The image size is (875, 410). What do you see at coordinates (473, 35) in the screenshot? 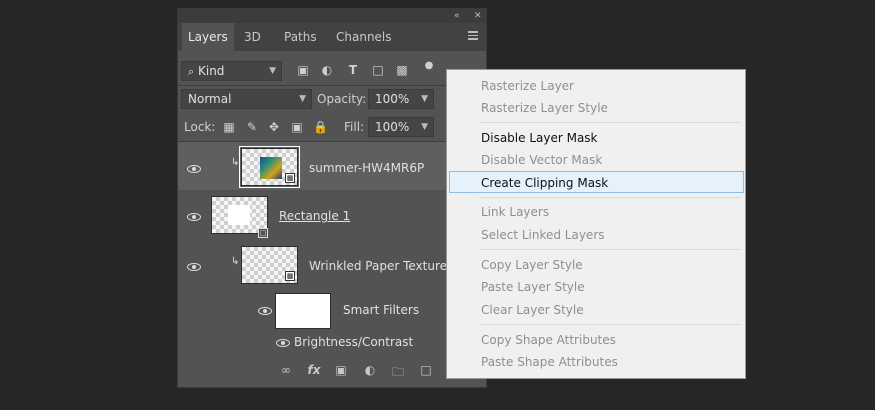
I see `panel-menu-icon` at bounding box center [473, 35].